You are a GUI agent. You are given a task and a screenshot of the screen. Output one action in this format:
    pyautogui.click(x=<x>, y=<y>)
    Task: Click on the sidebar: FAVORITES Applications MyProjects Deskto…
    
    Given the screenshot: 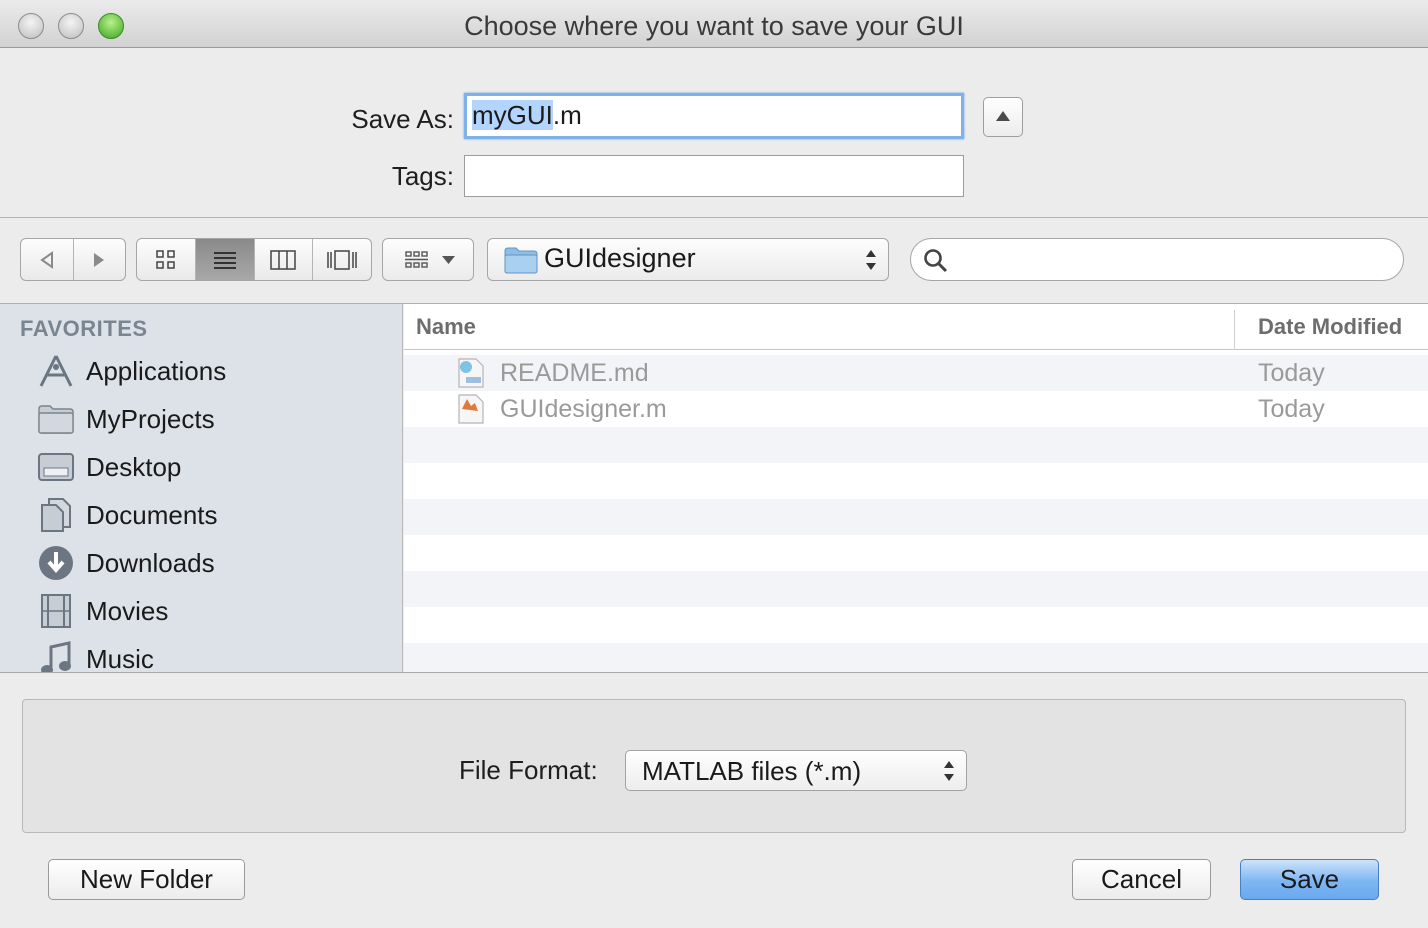 What is the action you would take?
    pyautogui.click(x=201, y=488)
    